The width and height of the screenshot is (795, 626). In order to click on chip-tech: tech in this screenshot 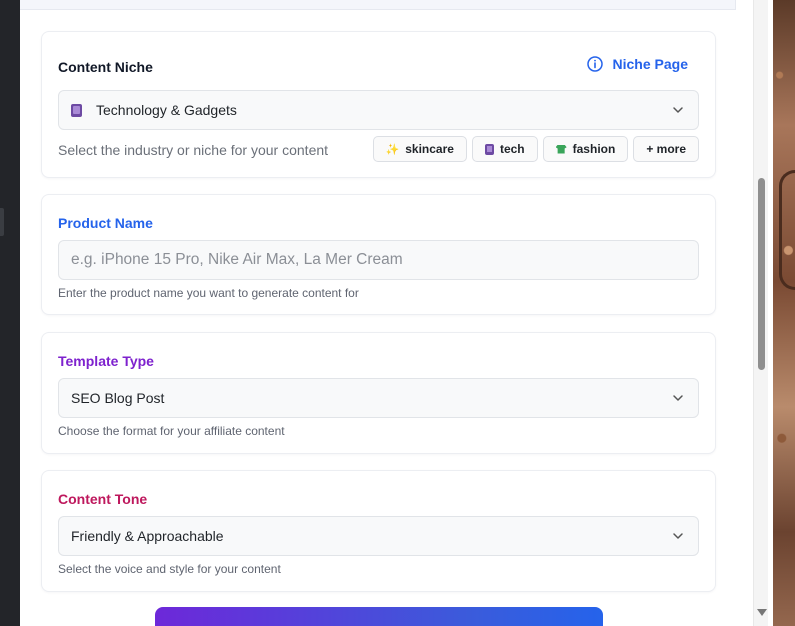, I will do `click(504, 149)`.